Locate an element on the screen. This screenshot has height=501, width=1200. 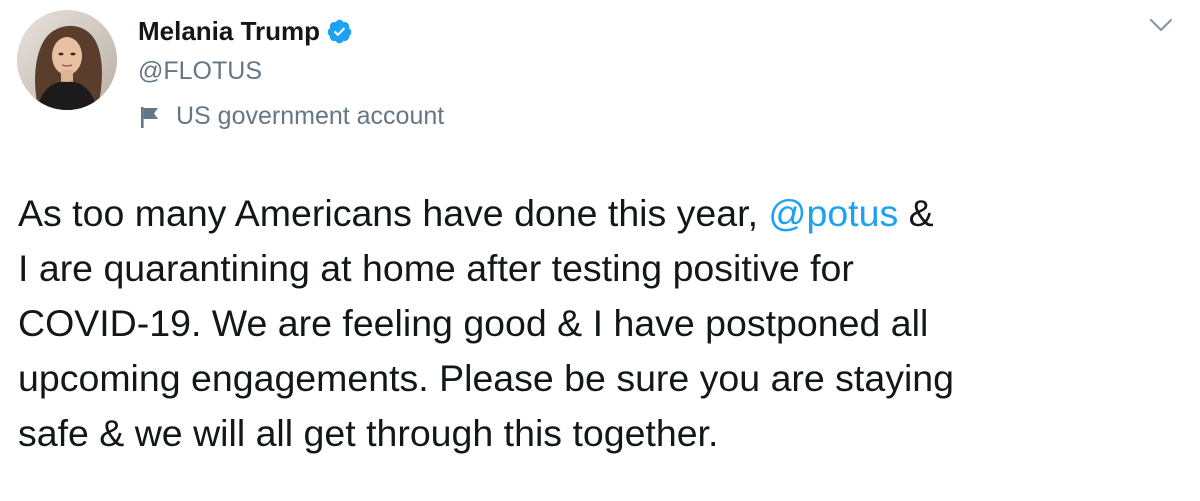
flag-icon is located at coordinates (150, 117).